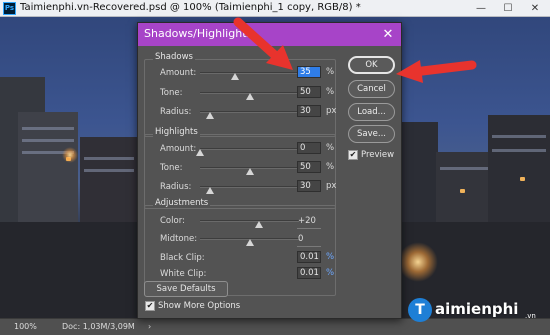  I want to click on zoom-level: 100%, so click(25, 326).